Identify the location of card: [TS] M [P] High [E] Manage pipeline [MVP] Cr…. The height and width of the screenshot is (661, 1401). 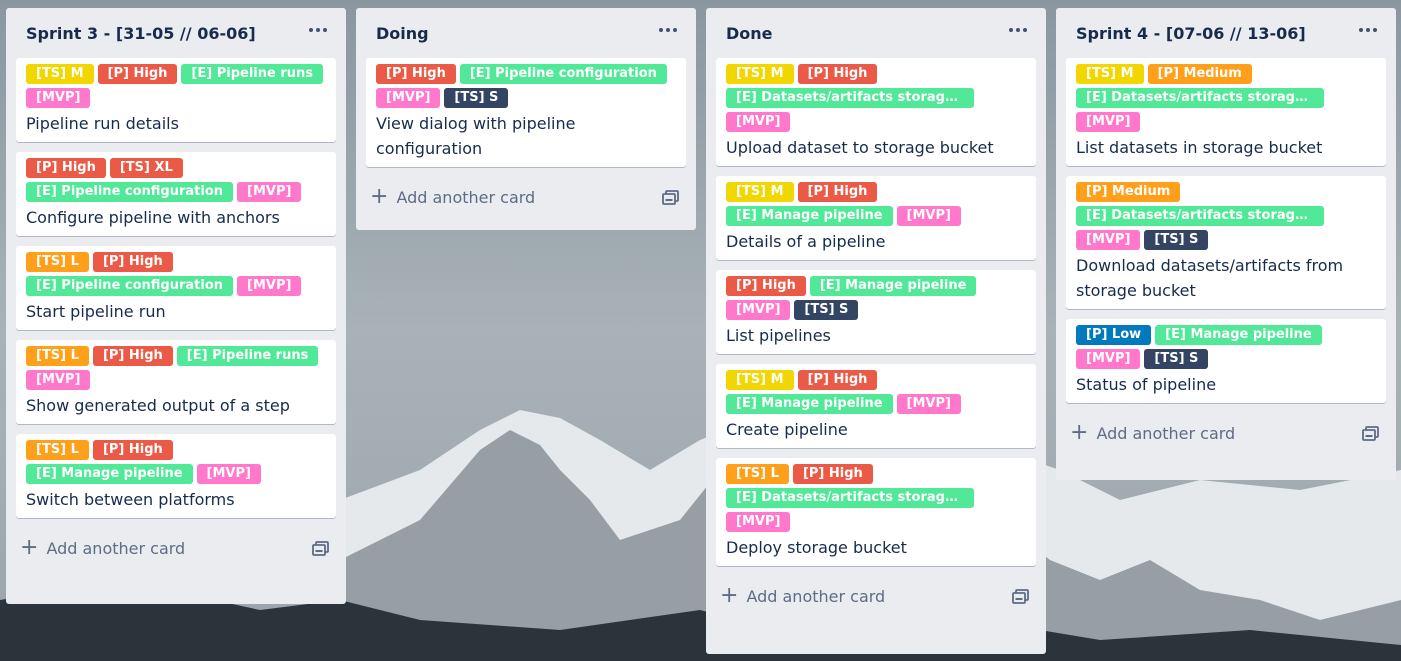
(876, 406).